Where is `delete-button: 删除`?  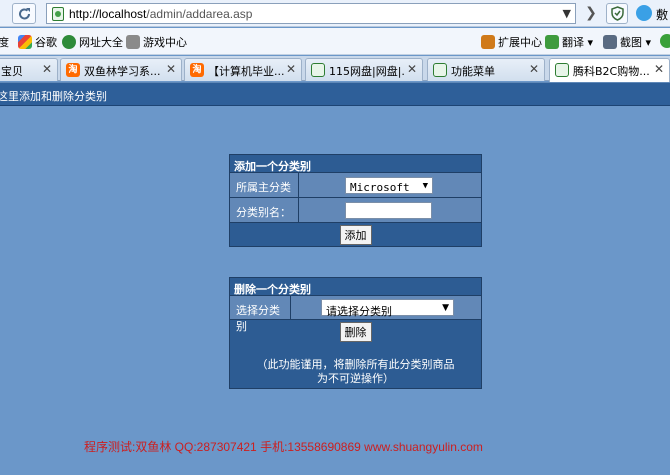 delete-button: 删除 is located at coordinates (355, 332).